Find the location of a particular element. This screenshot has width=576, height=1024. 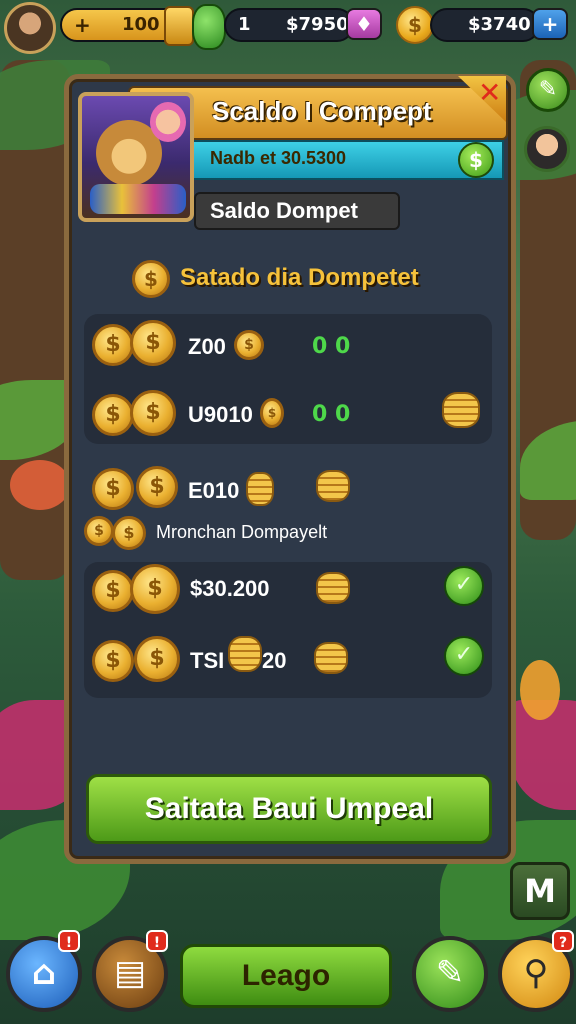

cash1-value: $7950 is located at coordinates (317, 24).